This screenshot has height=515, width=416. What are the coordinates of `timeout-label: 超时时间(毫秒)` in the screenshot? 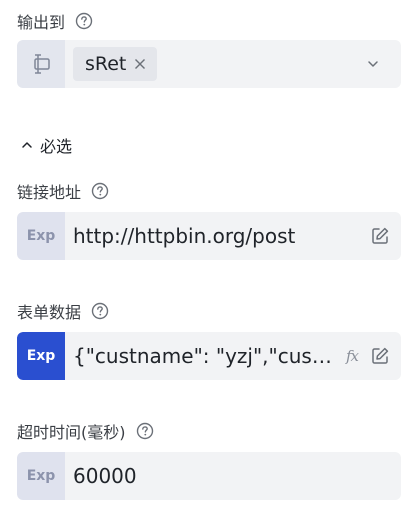 It's located at (71, 432).